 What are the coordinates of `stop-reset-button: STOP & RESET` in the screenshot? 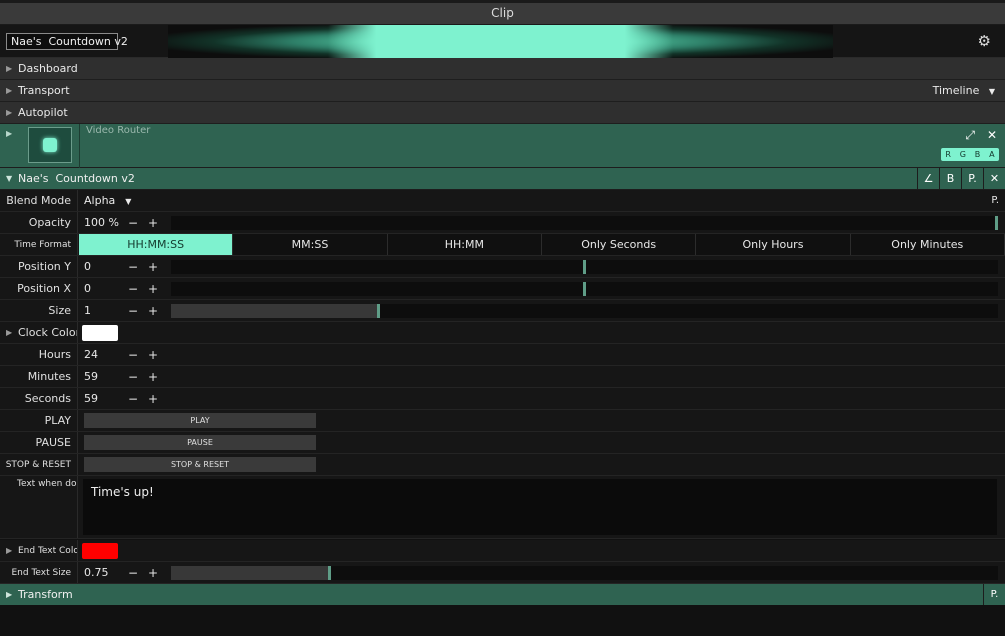 It's located at (200, 464).